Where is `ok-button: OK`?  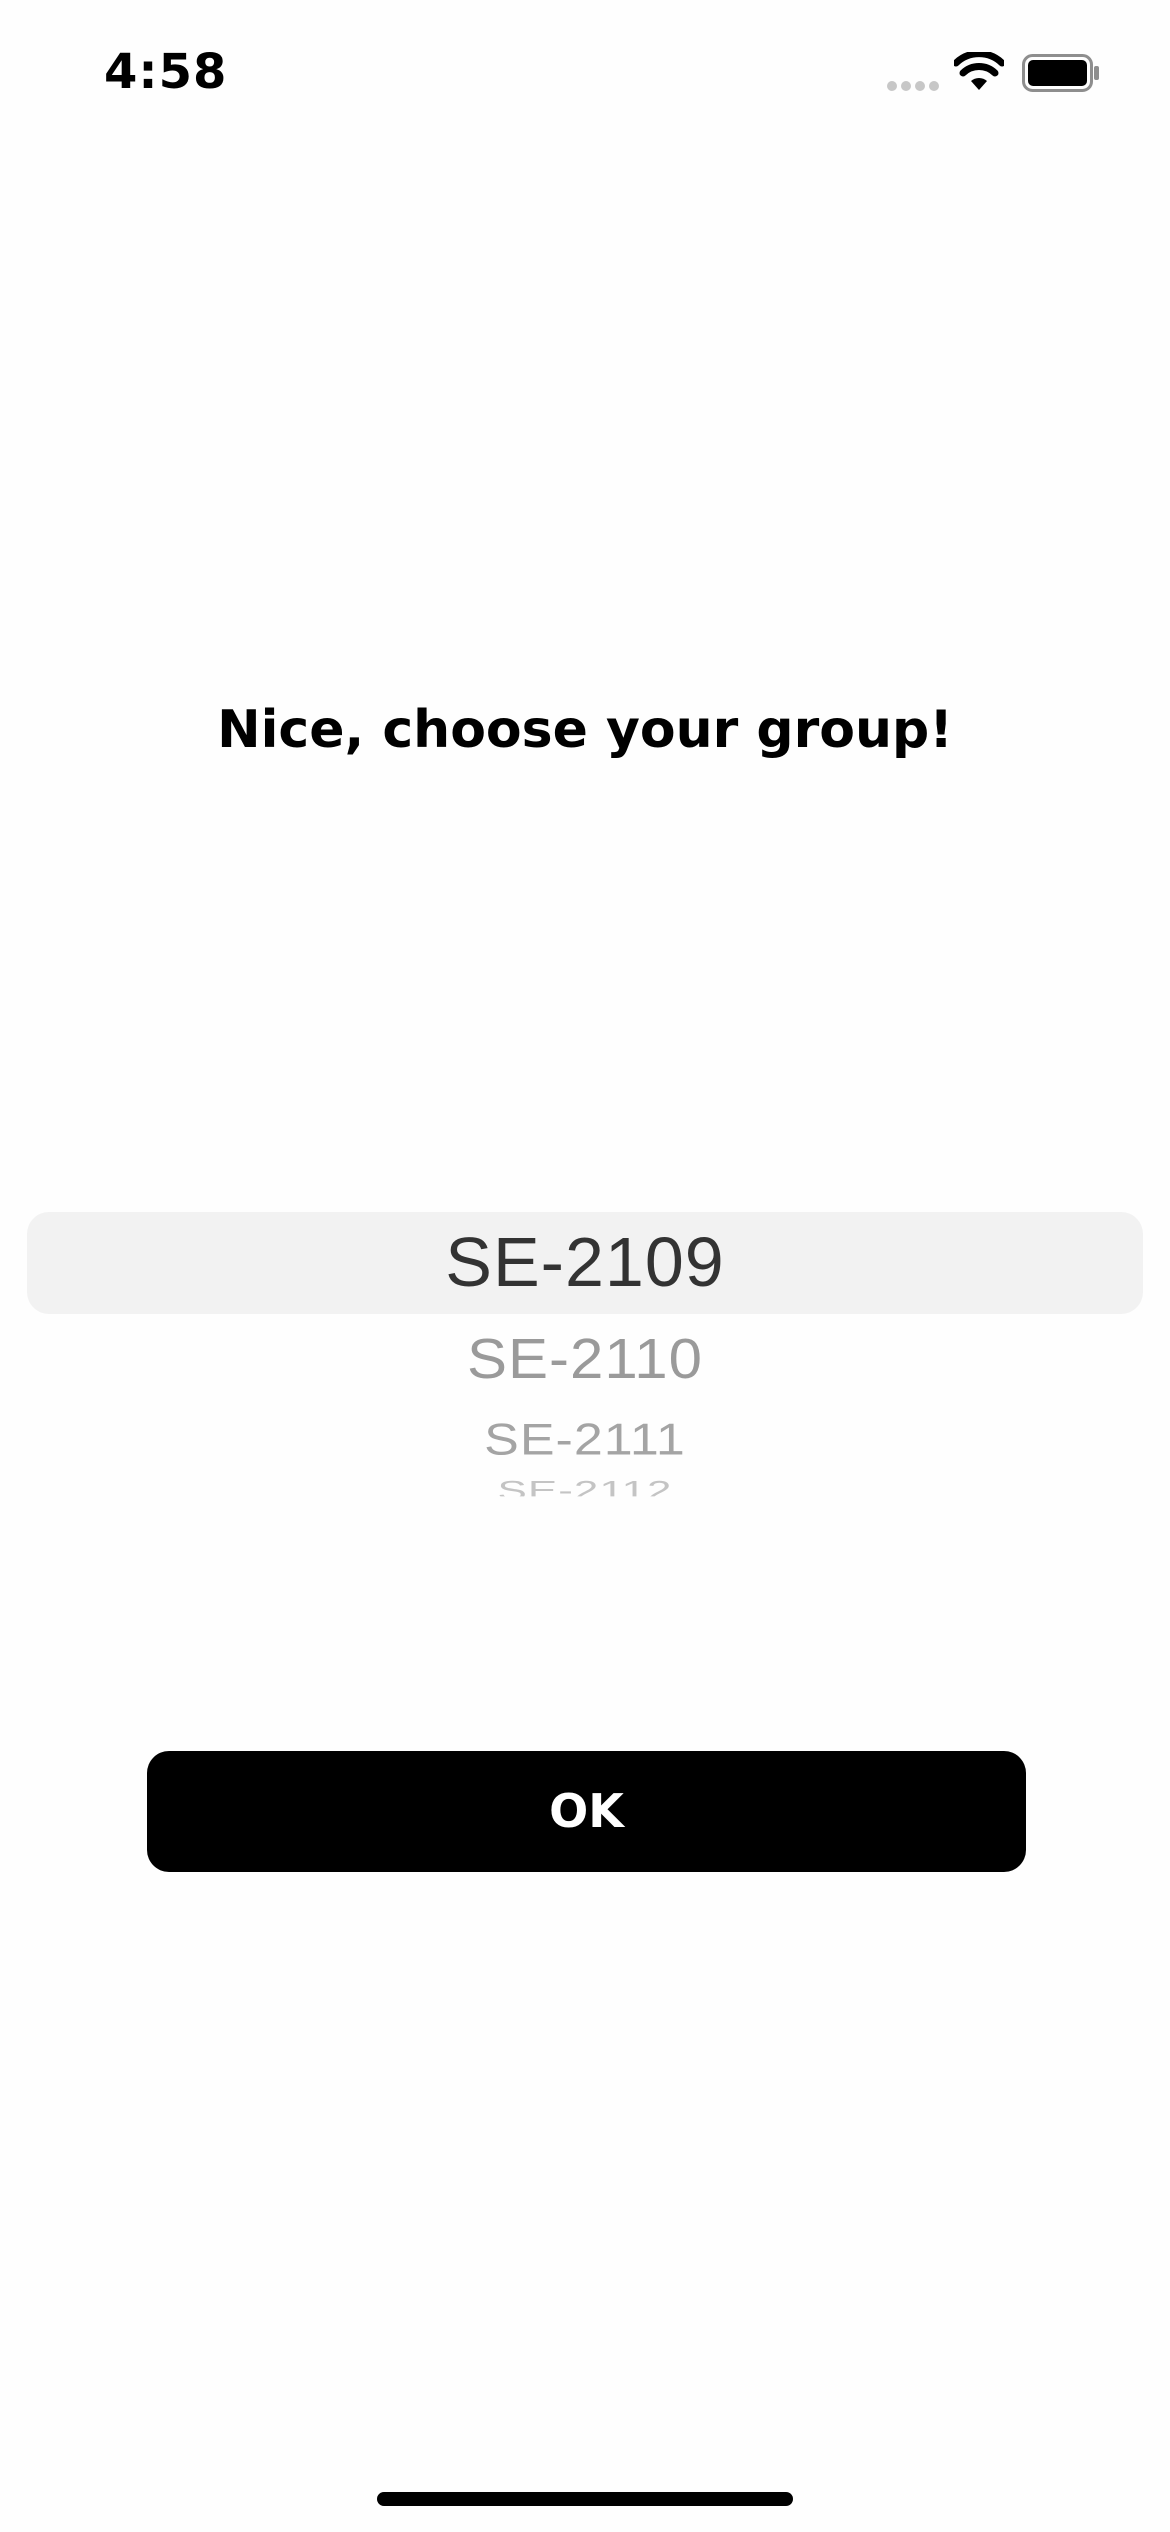 ok-button: OK is located at coordinates (586, 1811).